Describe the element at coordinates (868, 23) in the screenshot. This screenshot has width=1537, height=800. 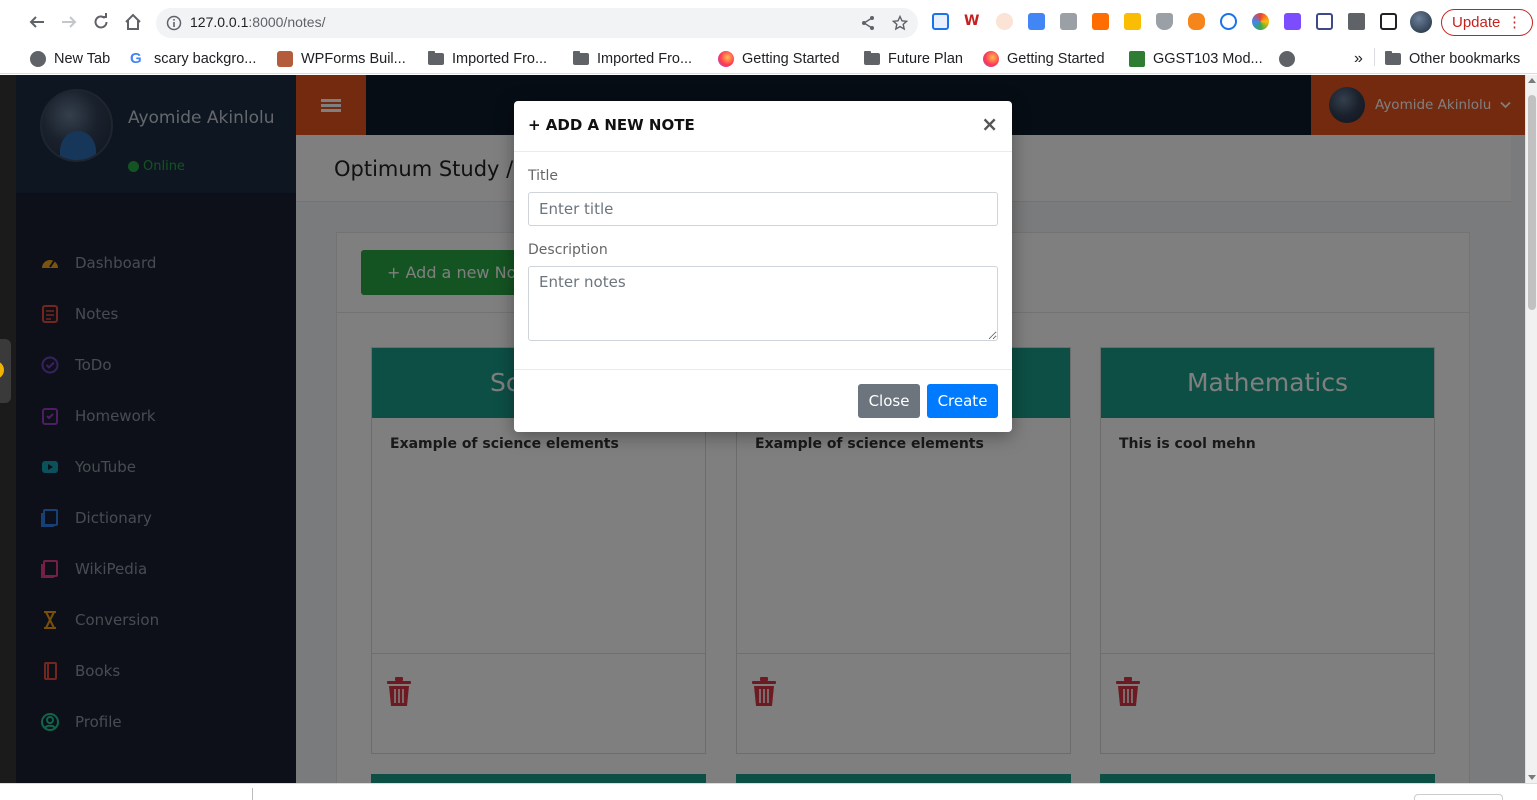
I see `share-icon` at that location.